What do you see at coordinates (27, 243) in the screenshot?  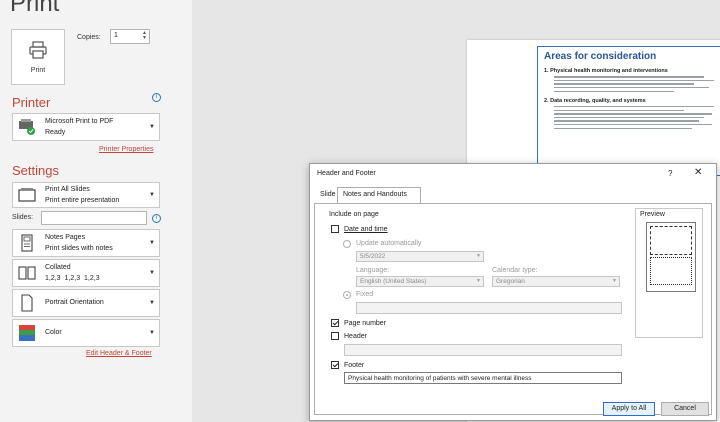 I see `notes-page-icon` at bounding box center [27, 243].